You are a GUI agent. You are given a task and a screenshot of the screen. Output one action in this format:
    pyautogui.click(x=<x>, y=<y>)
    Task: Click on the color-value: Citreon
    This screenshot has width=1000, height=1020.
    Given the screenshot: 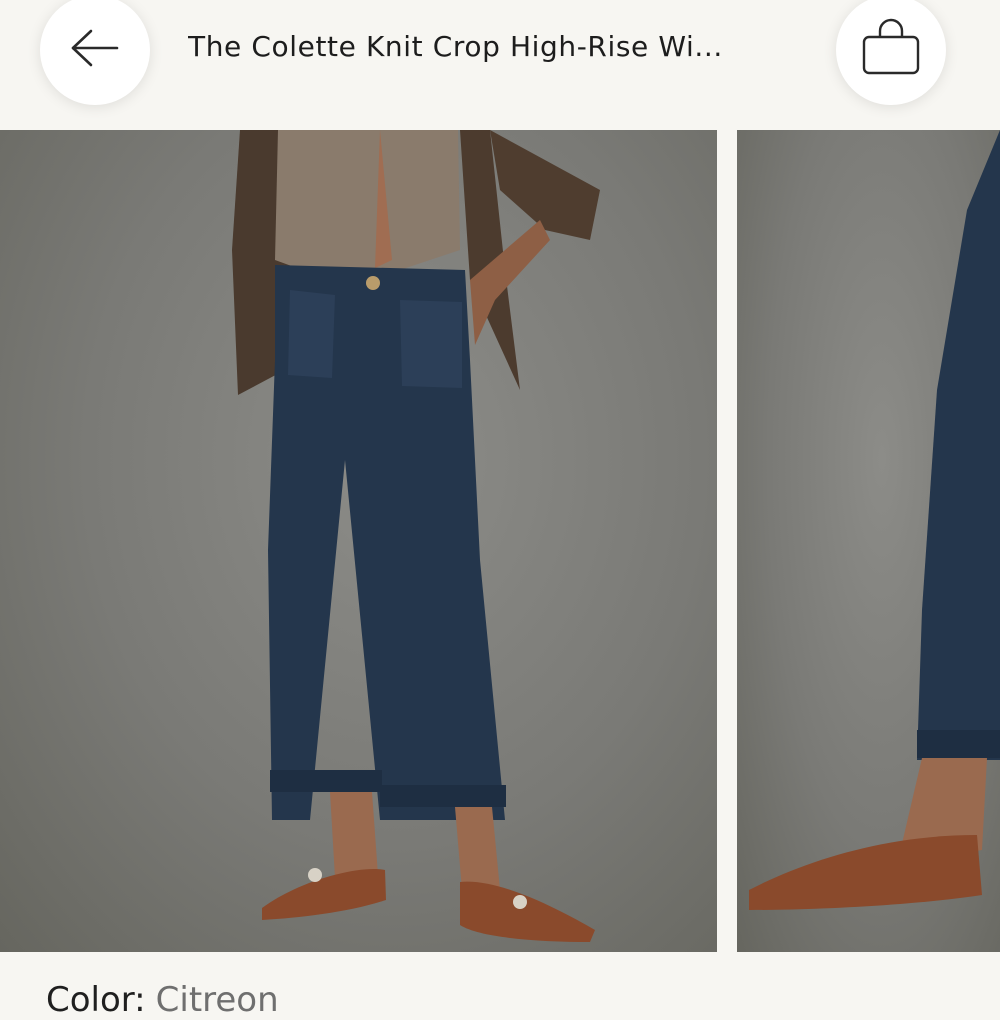 What is the action you would take?
    pyautogui.click(x=217, y=1000)
    